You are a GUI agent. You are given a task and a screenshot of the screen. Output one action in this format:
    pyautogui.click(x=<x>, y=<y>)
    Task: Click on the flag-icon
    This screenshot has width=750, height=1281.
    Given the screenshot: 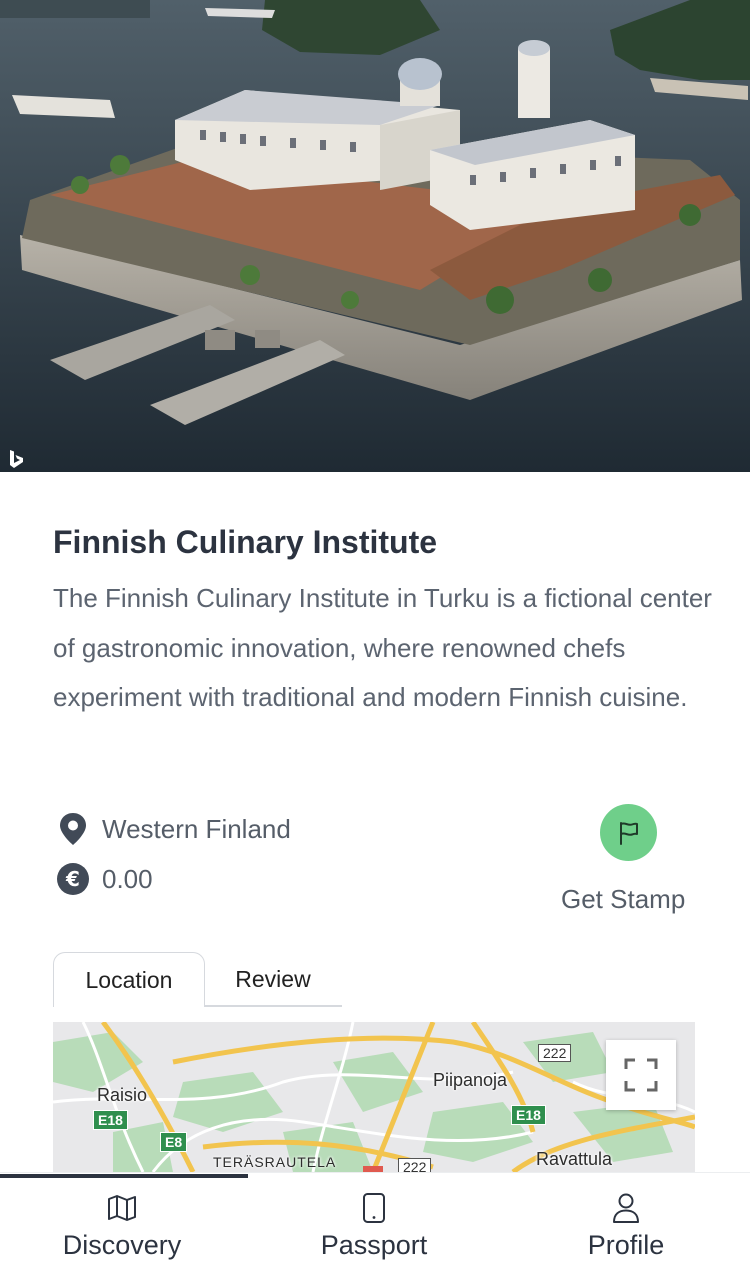 What is the action you would take?
    pyautogui.click(x=628, y=833)
    